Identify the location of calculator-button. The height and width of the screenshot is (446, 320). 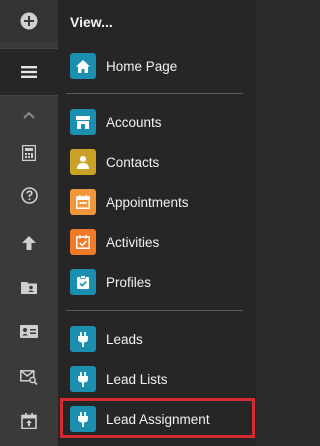
(29, 153).